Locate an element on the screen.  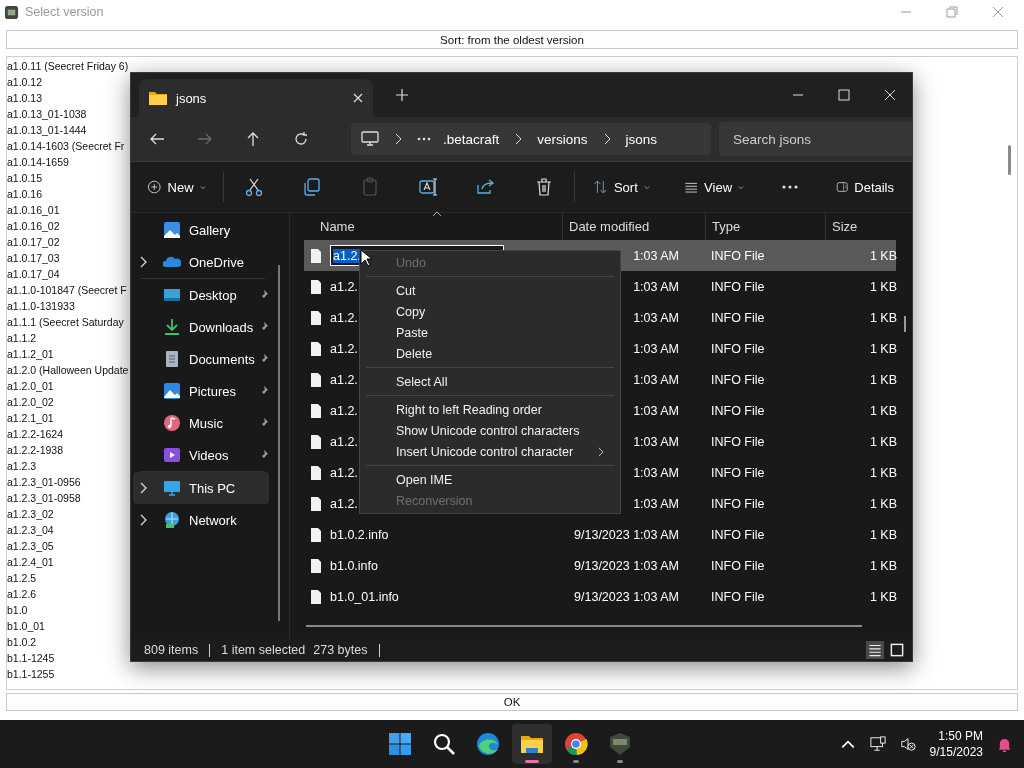
address-bar: .betacraft versions jsons is located at coordinates (531, 139).